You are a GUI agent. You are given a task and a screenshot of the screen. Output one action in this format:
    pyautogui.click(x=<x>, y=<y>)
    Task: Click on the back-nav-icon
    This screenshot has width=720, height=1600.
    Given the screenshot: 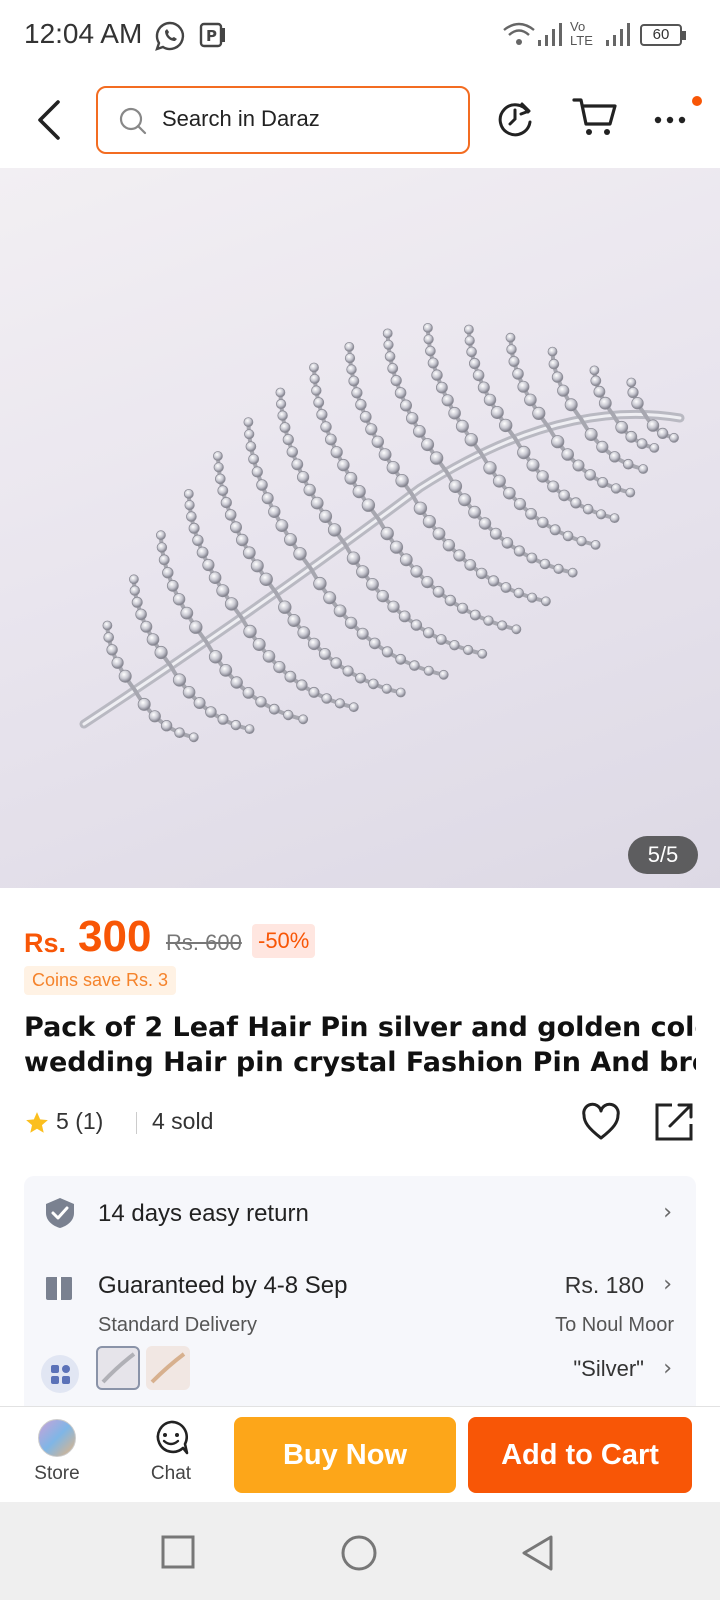 What is the action you would take?
    pyautogui.click(x=538, y=1553)
    